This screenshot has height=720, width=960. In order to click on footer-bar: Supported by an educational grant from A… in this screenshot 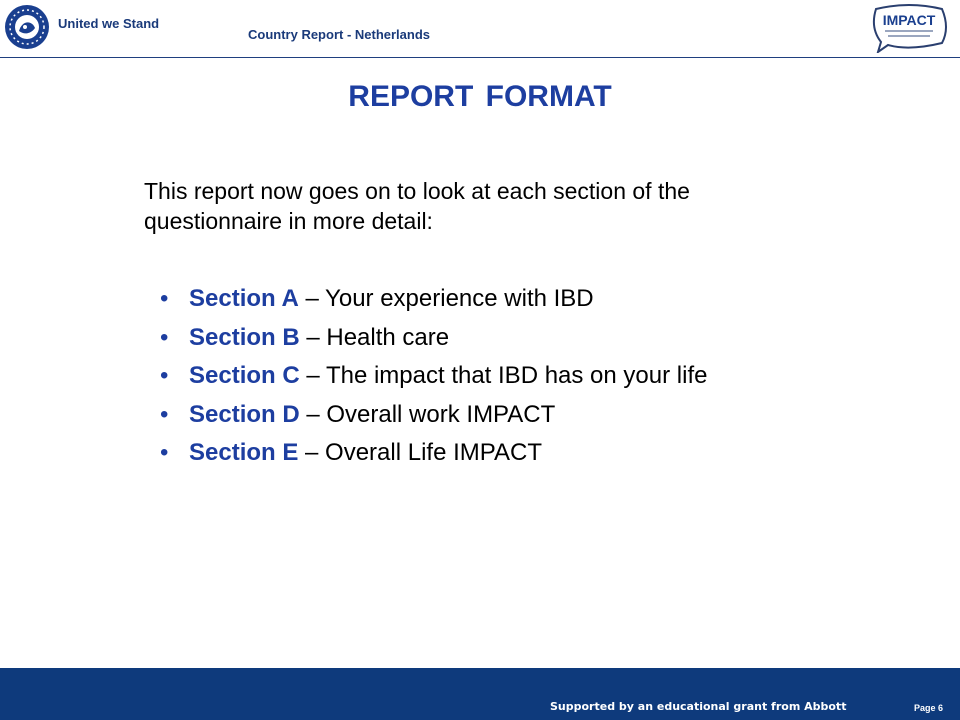, I will do `click(480, 694)`.